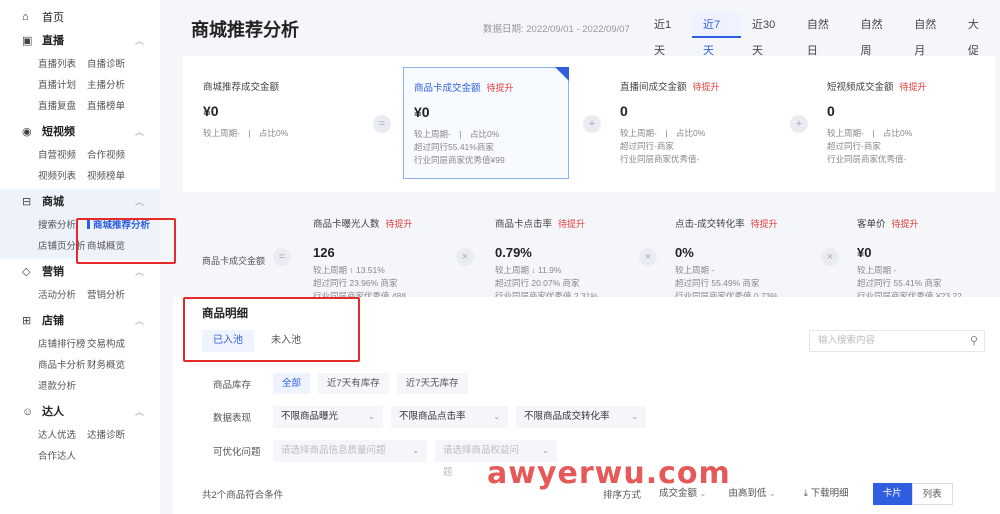 The height and width of the screenshot is (514, 1000). I want to click on period-tabs: 近1天 近7天 近30天 自然日 自然周 自然月 大促, so click(821, 34).